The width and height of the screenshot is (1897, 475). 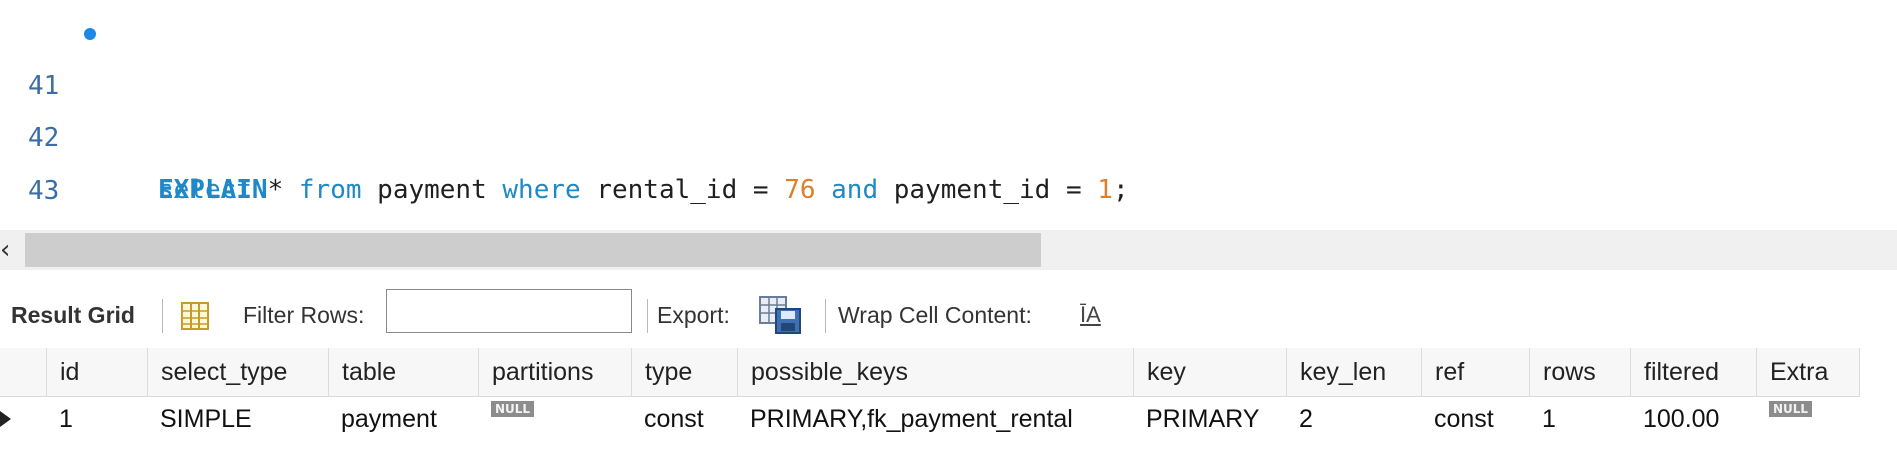 I want to click on result-grid-tab: Result Grid, so click(x=73, y=315).